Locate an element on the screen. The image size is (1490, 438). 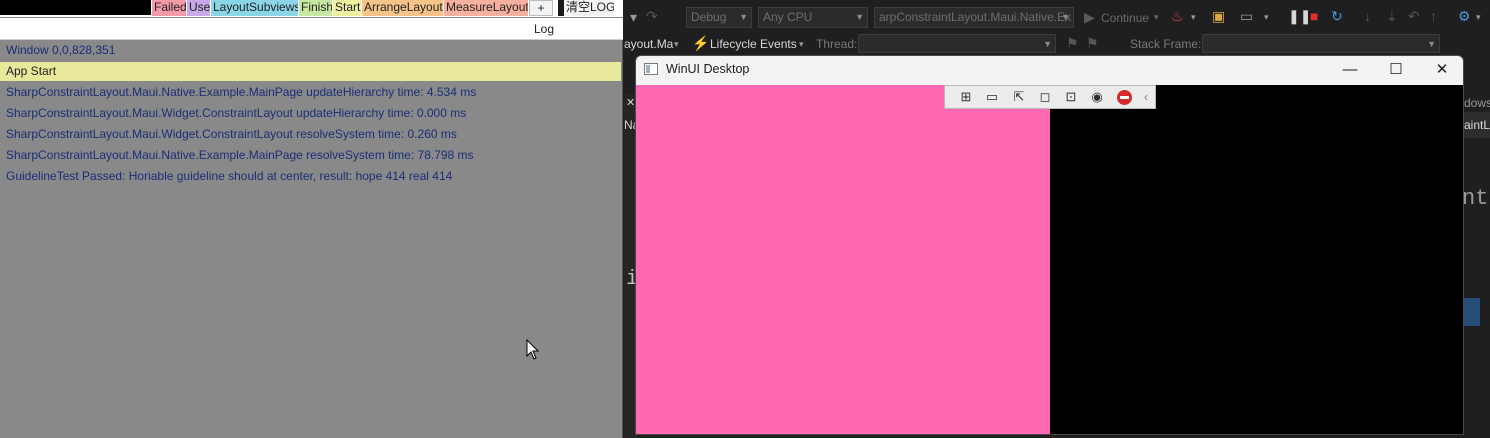
binding-failures-icon: ◉ is located at coordinates (1097, 97).